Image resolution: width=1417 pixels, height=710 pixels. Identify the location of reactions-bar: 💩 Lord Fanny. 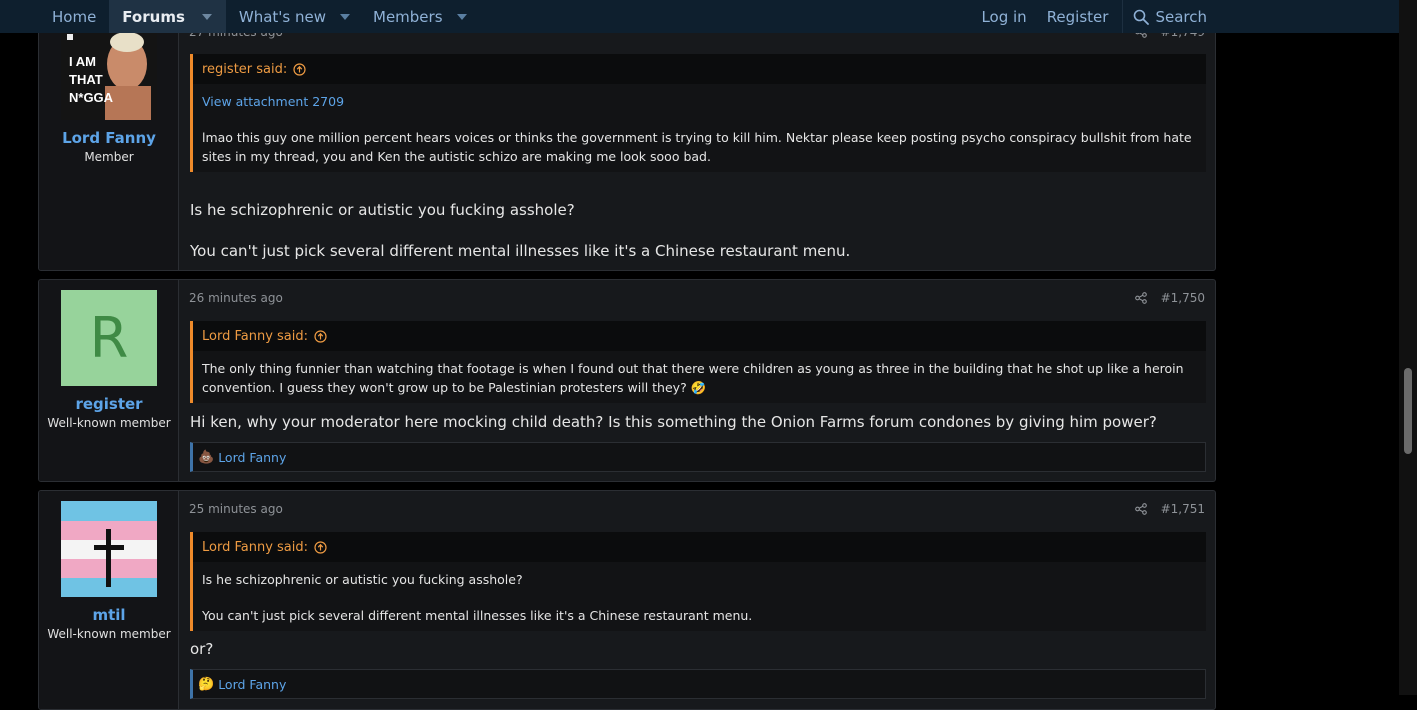
(698, 457).